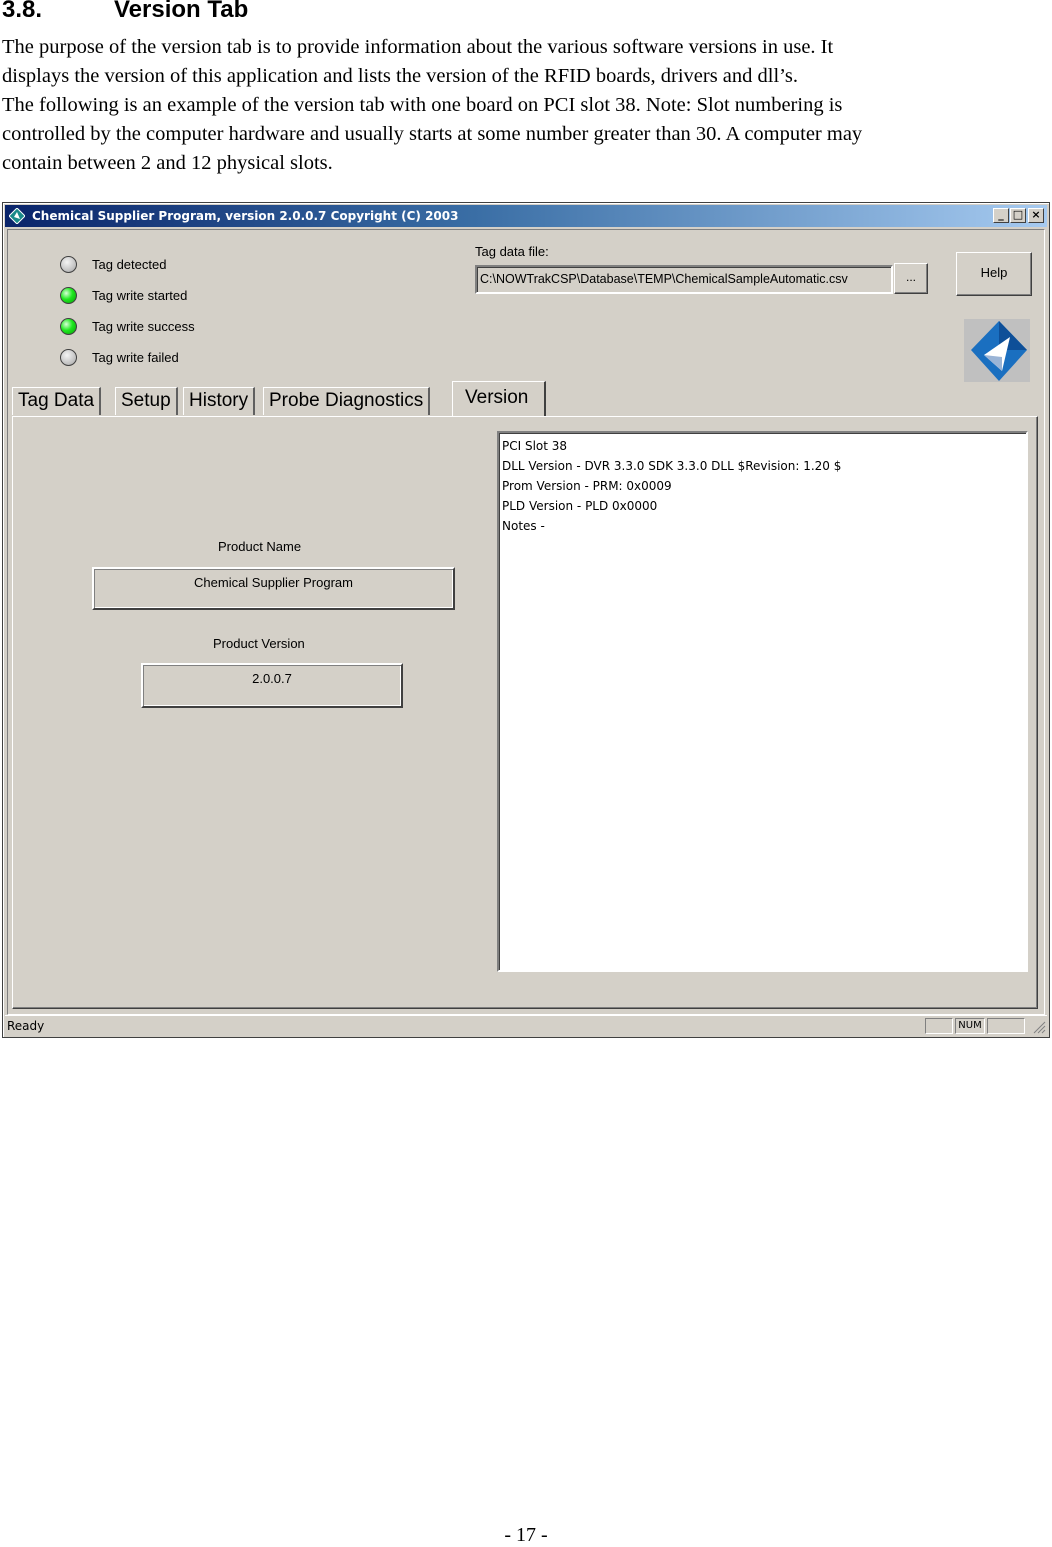 The width and height of the screenshot is (1052, 1547). What do you see at coordinates (1018, 215) in the screenshot?
I see `maximize-button: □` at bounding box center [1018, 215].